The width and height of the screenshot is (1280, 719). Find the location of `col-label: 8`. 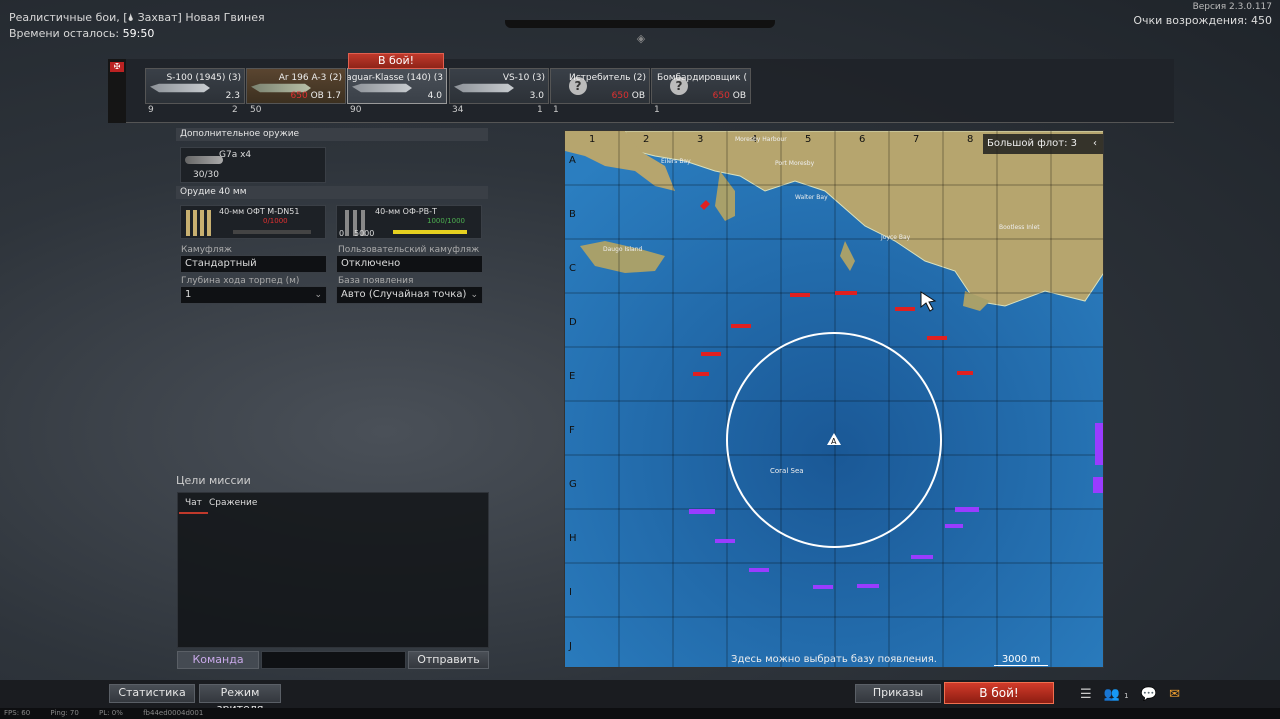

col-label: 8 is located at coordinates (970, 139).